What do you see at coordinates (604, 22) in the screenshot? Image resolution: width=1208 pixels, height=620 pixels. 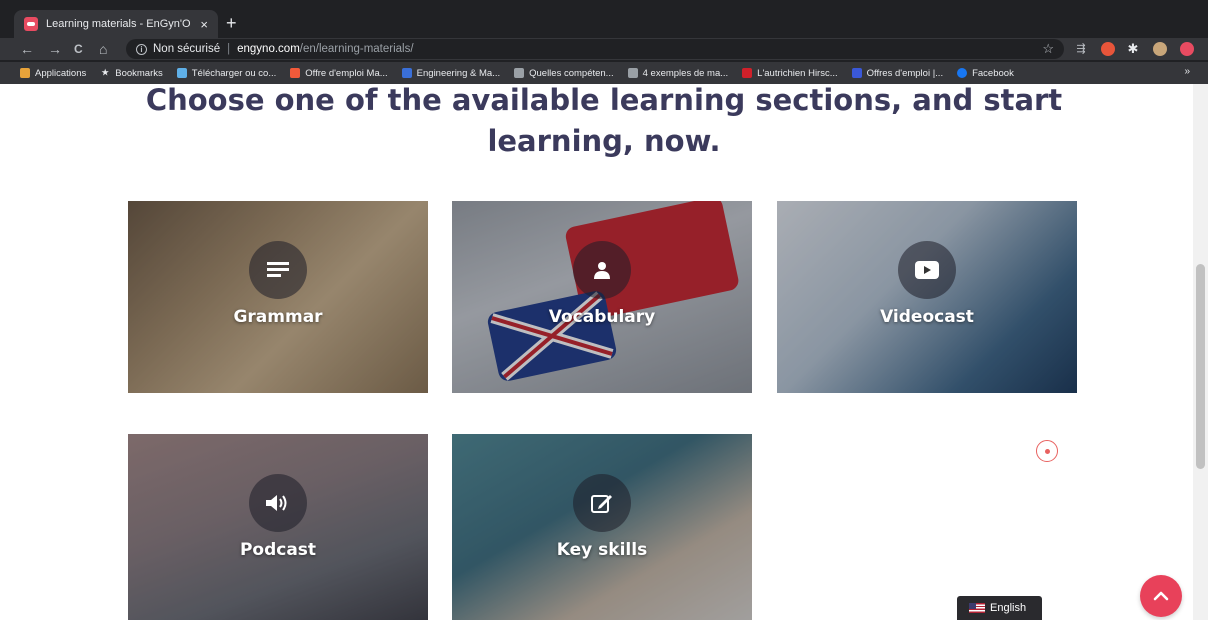 I see `tab-strip: Learning materials - EnGyn'O × +` at bounding box center [604, 22].